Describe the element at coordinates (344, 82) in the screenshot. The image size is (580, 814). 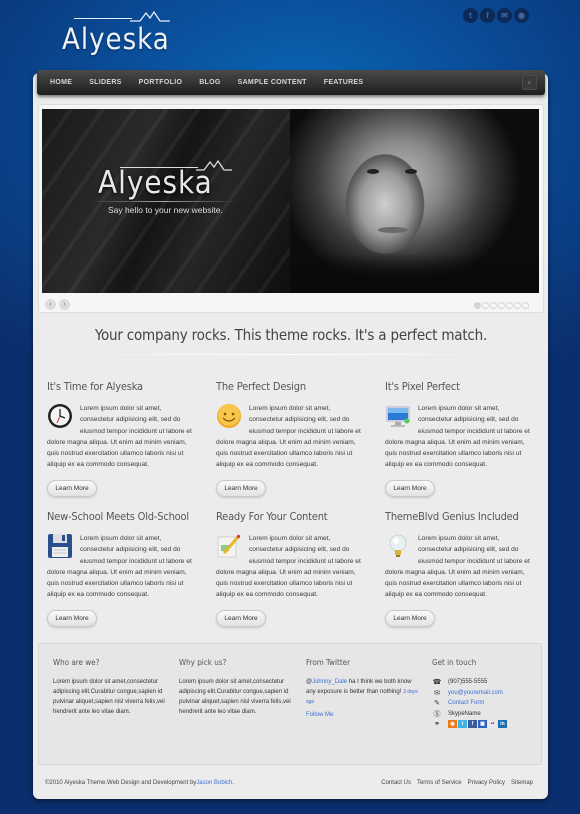
I see `nav-features: FEATURES` at that location.